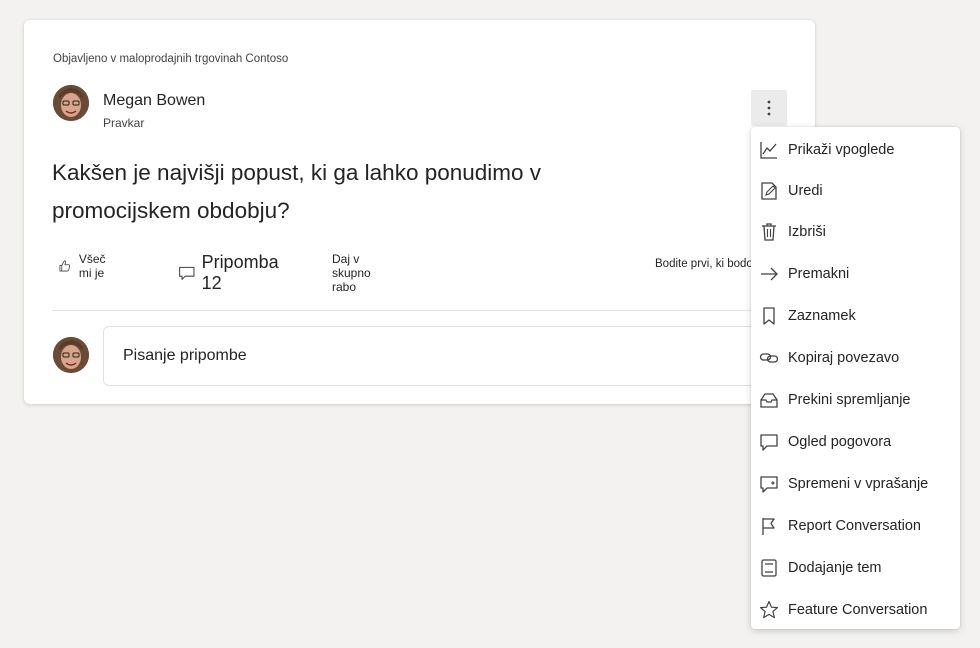  I want to click on divider, so click(421, 310).